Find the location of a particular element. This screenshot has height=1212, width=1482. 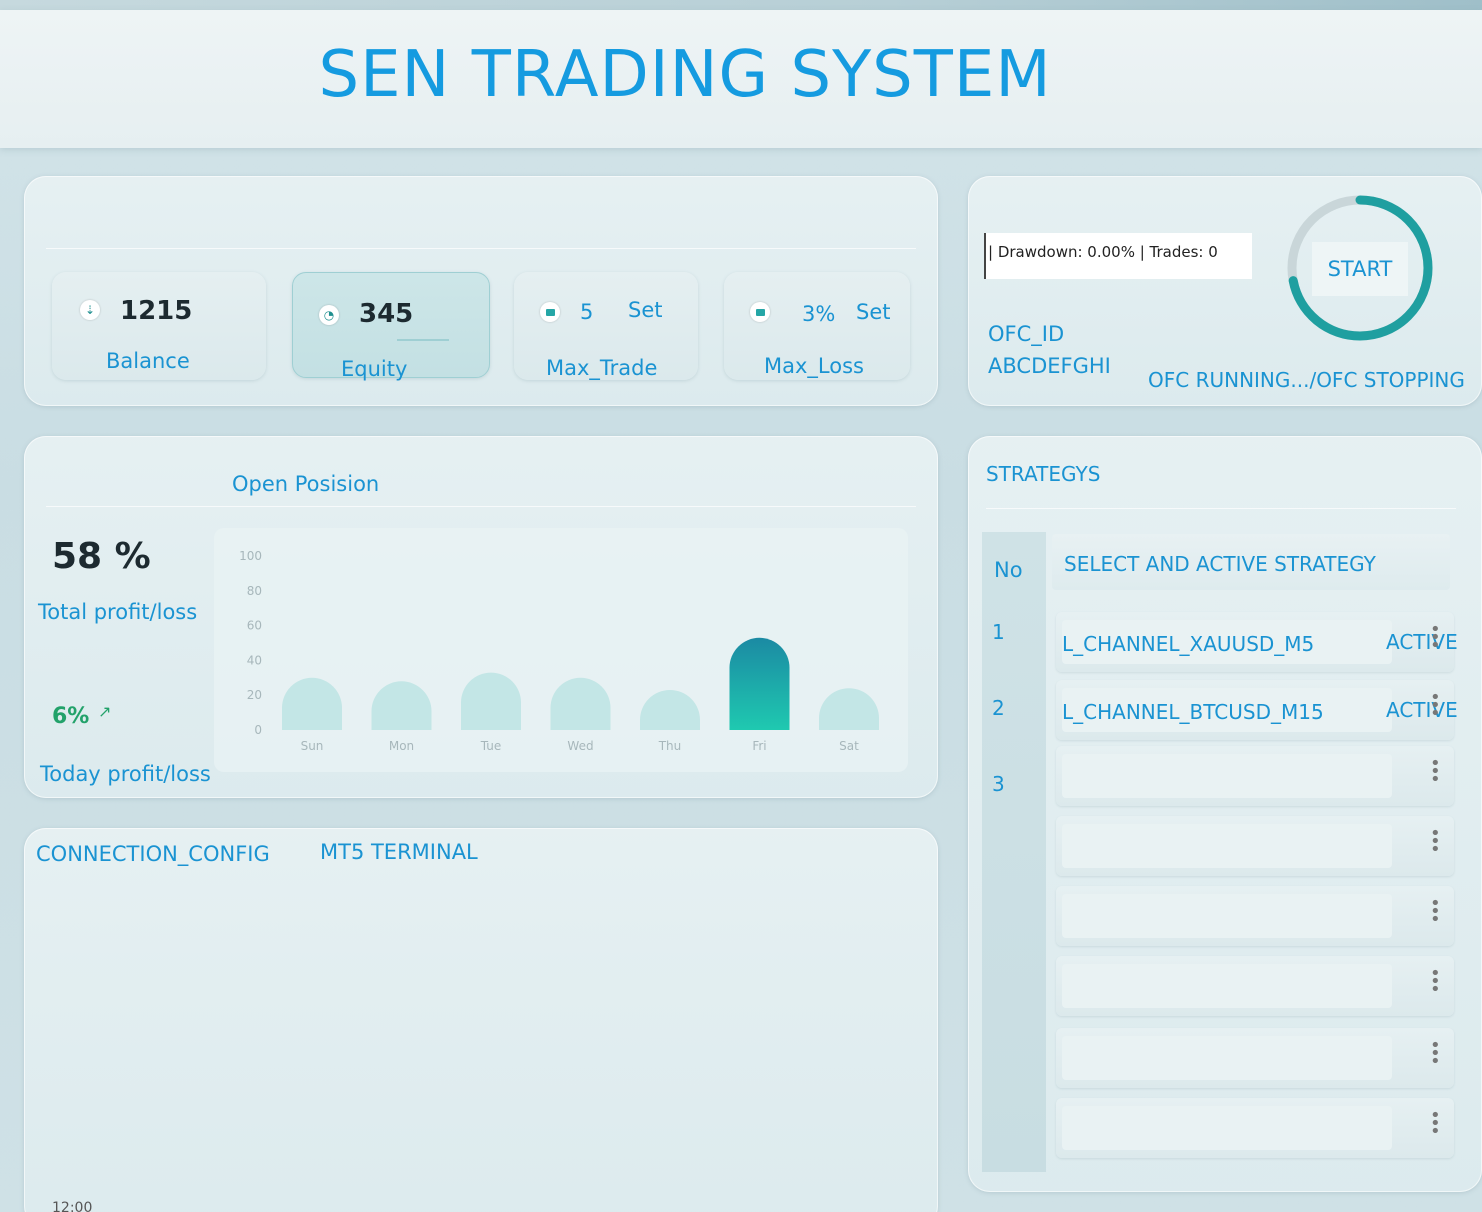

strategy-number: 3 is located at coordinates (998, 784).